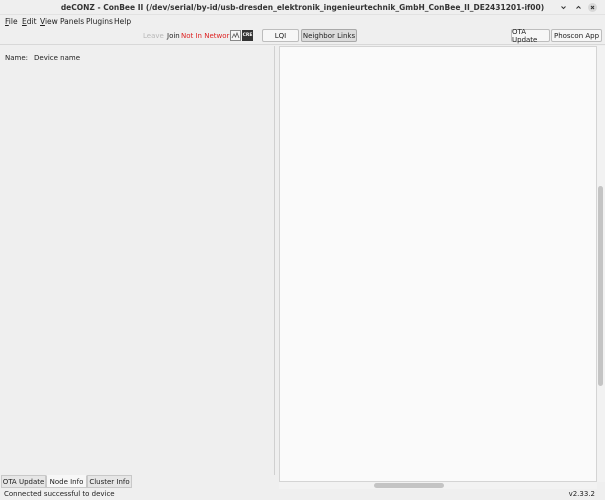 The width and height of the screenshot is (605, 500). I want to click on cre-icon: CRE, so click(247, 35).